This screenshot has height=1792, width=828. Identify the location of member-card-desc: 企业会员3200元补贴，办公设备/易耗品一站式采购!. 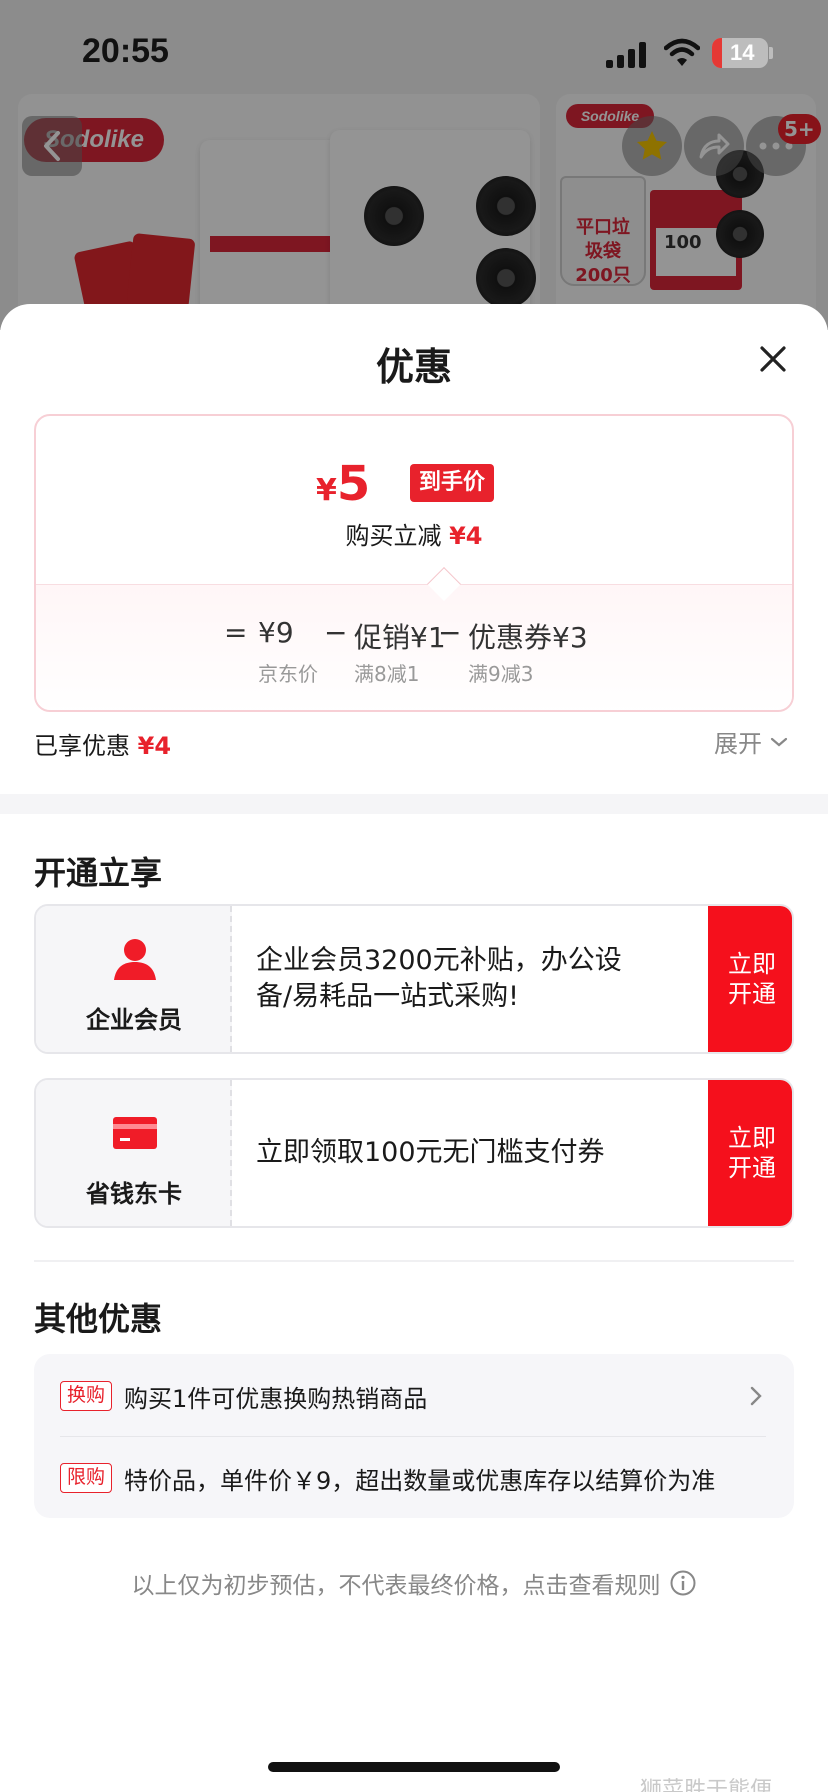
(439, 978).